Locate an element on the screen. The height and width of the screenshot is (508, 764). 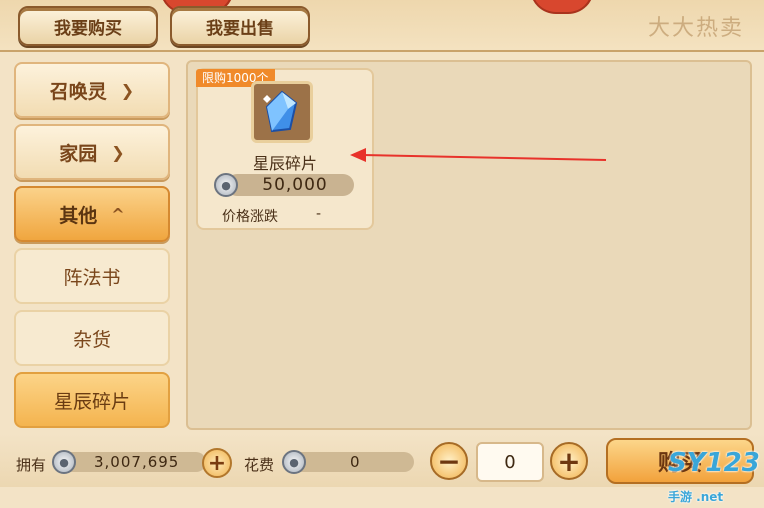
decrease-quantity-button: − is located at coordinates (449, 461).